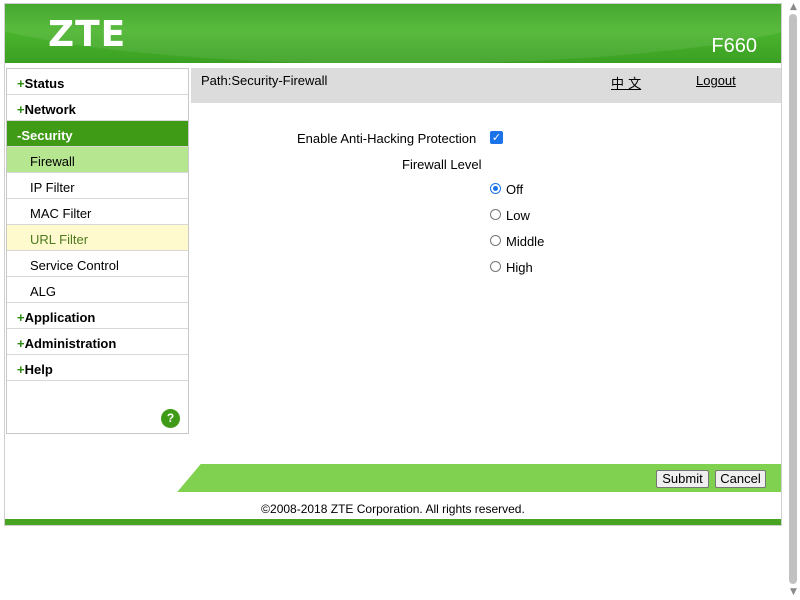 This screenshot has width=800, height=600. I want to click on radio-level-middle: Middle, so click(517, 243).